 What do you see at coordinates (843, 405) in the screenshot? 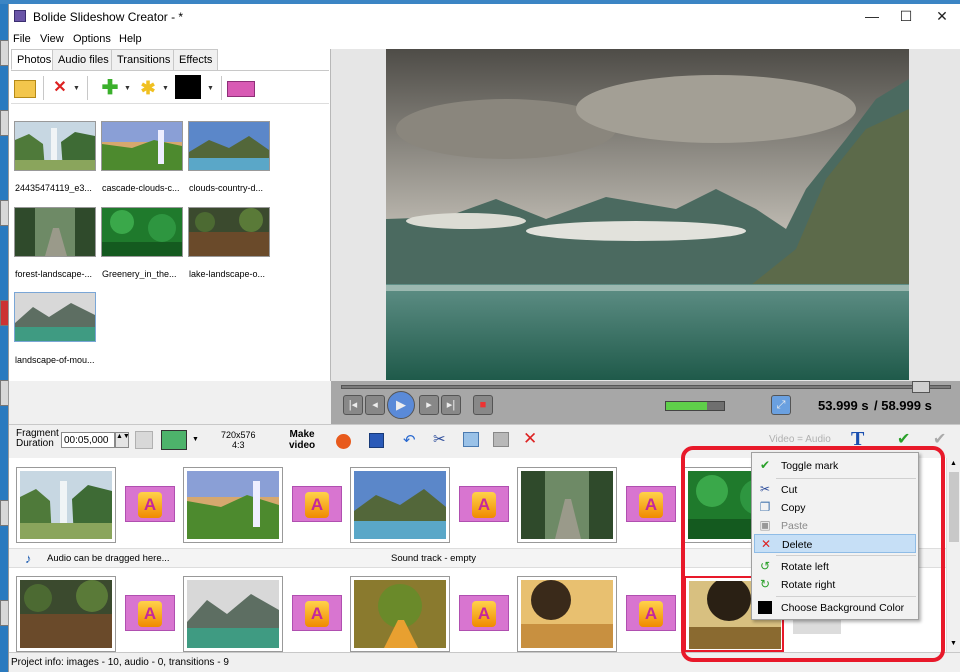
I see `current-time: 53.999 s` at bounding box center [843, 405].